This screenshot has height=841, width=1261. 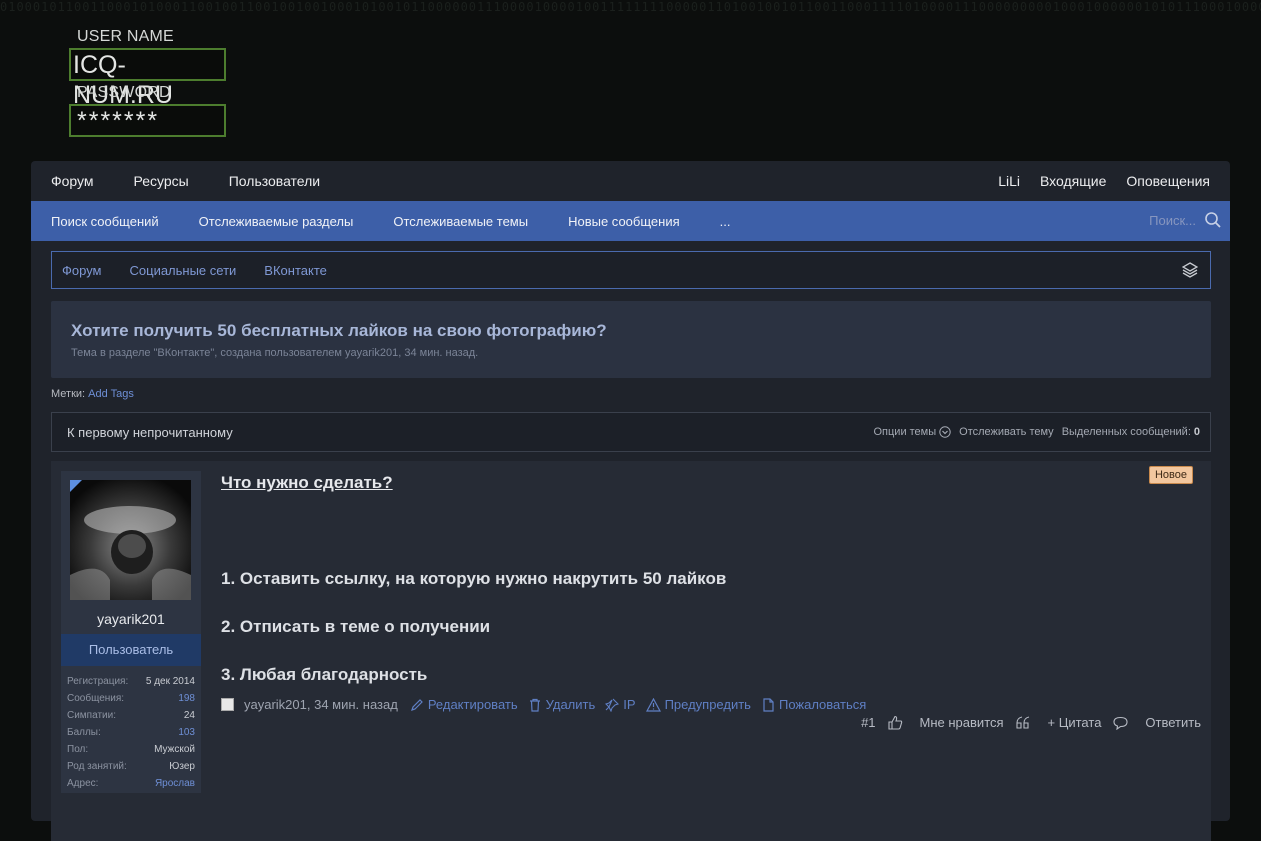 I want to click on speech-bubble-icon, so click(x=1120, y=723).